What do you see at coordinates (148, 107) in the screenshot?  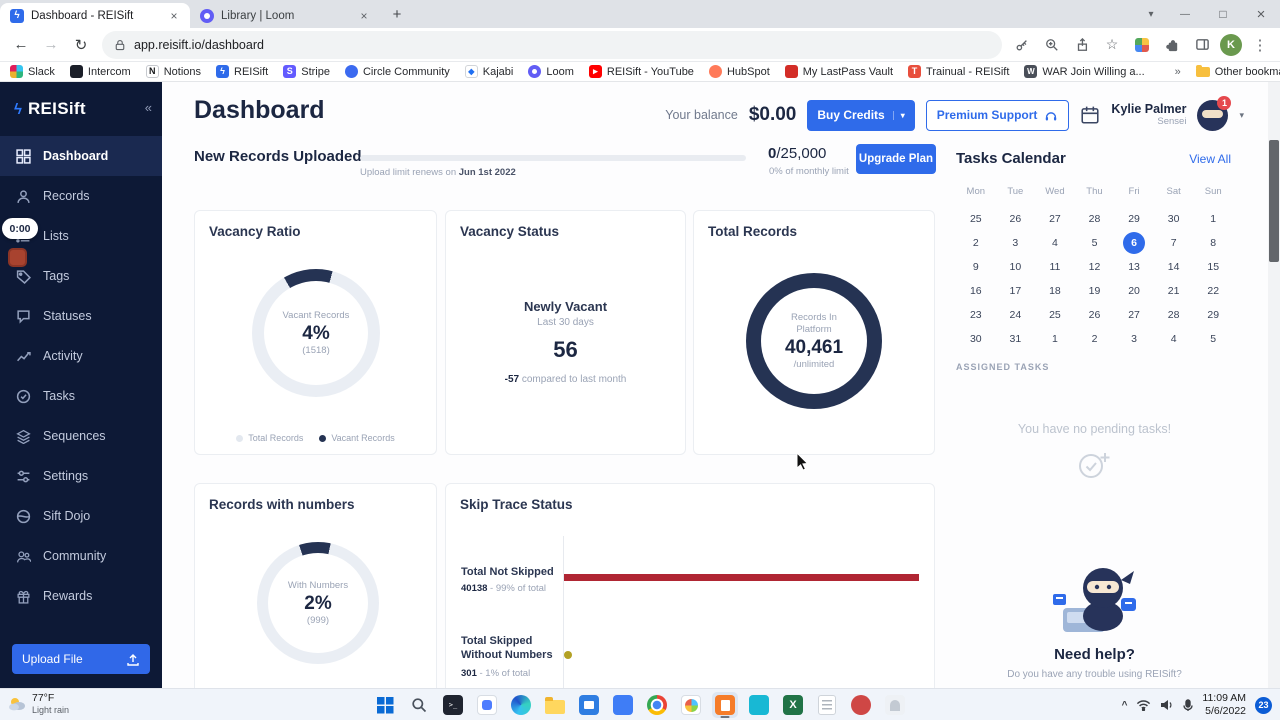 I see `sidebar-collapse-button` at bounding box center [148, 107].